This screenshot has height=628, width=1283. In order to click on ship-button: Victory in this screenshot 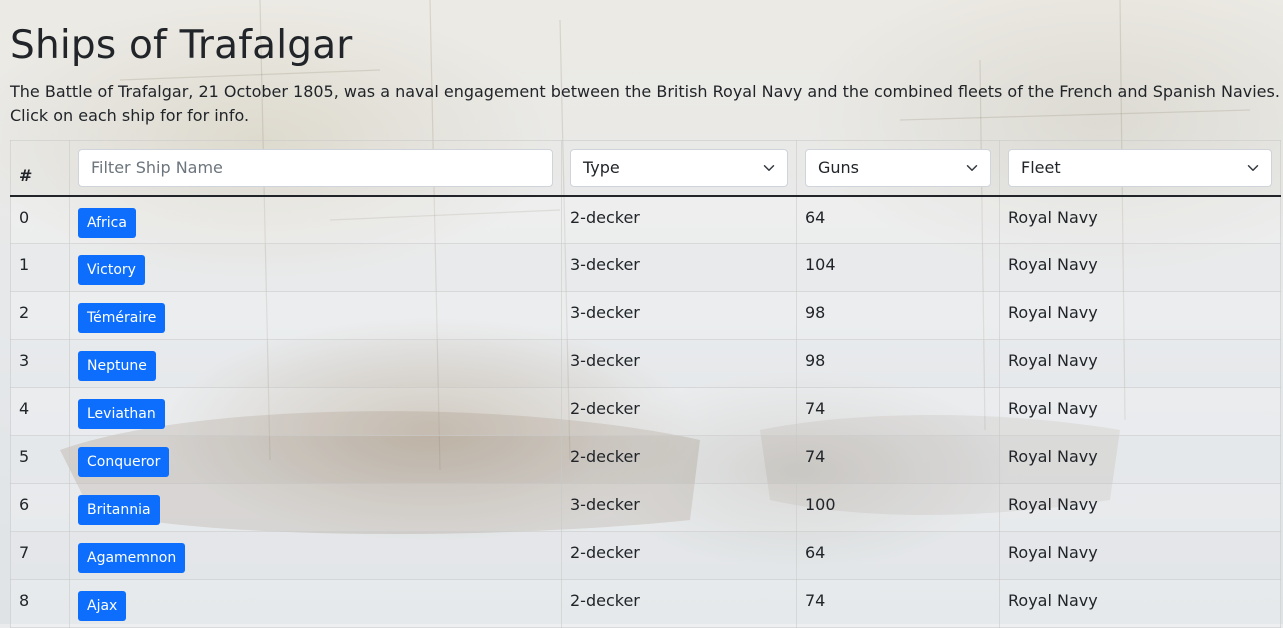, I will do `click(111, 270)`.